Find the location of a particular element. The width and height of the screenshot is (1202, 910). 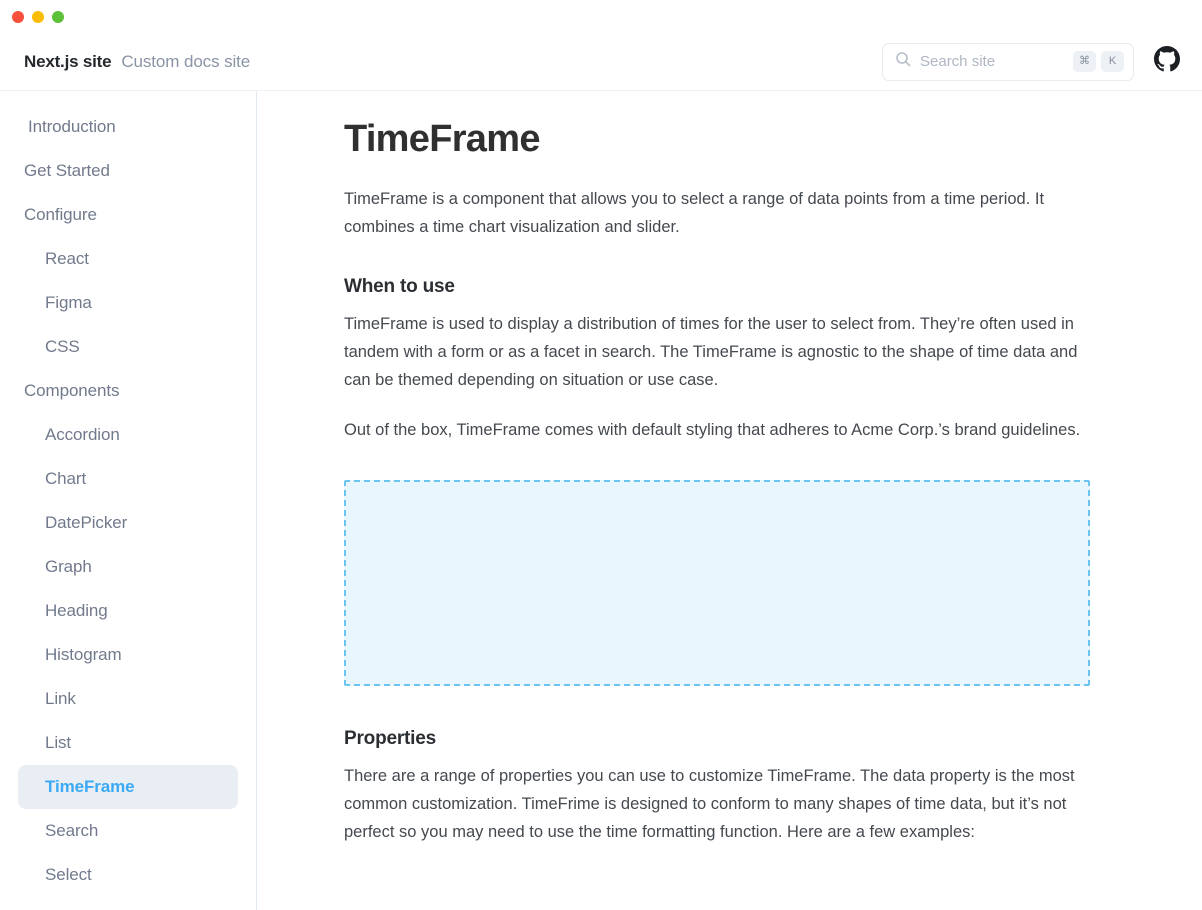

sidebar-item-list: List is located at coordinates (128, 743).